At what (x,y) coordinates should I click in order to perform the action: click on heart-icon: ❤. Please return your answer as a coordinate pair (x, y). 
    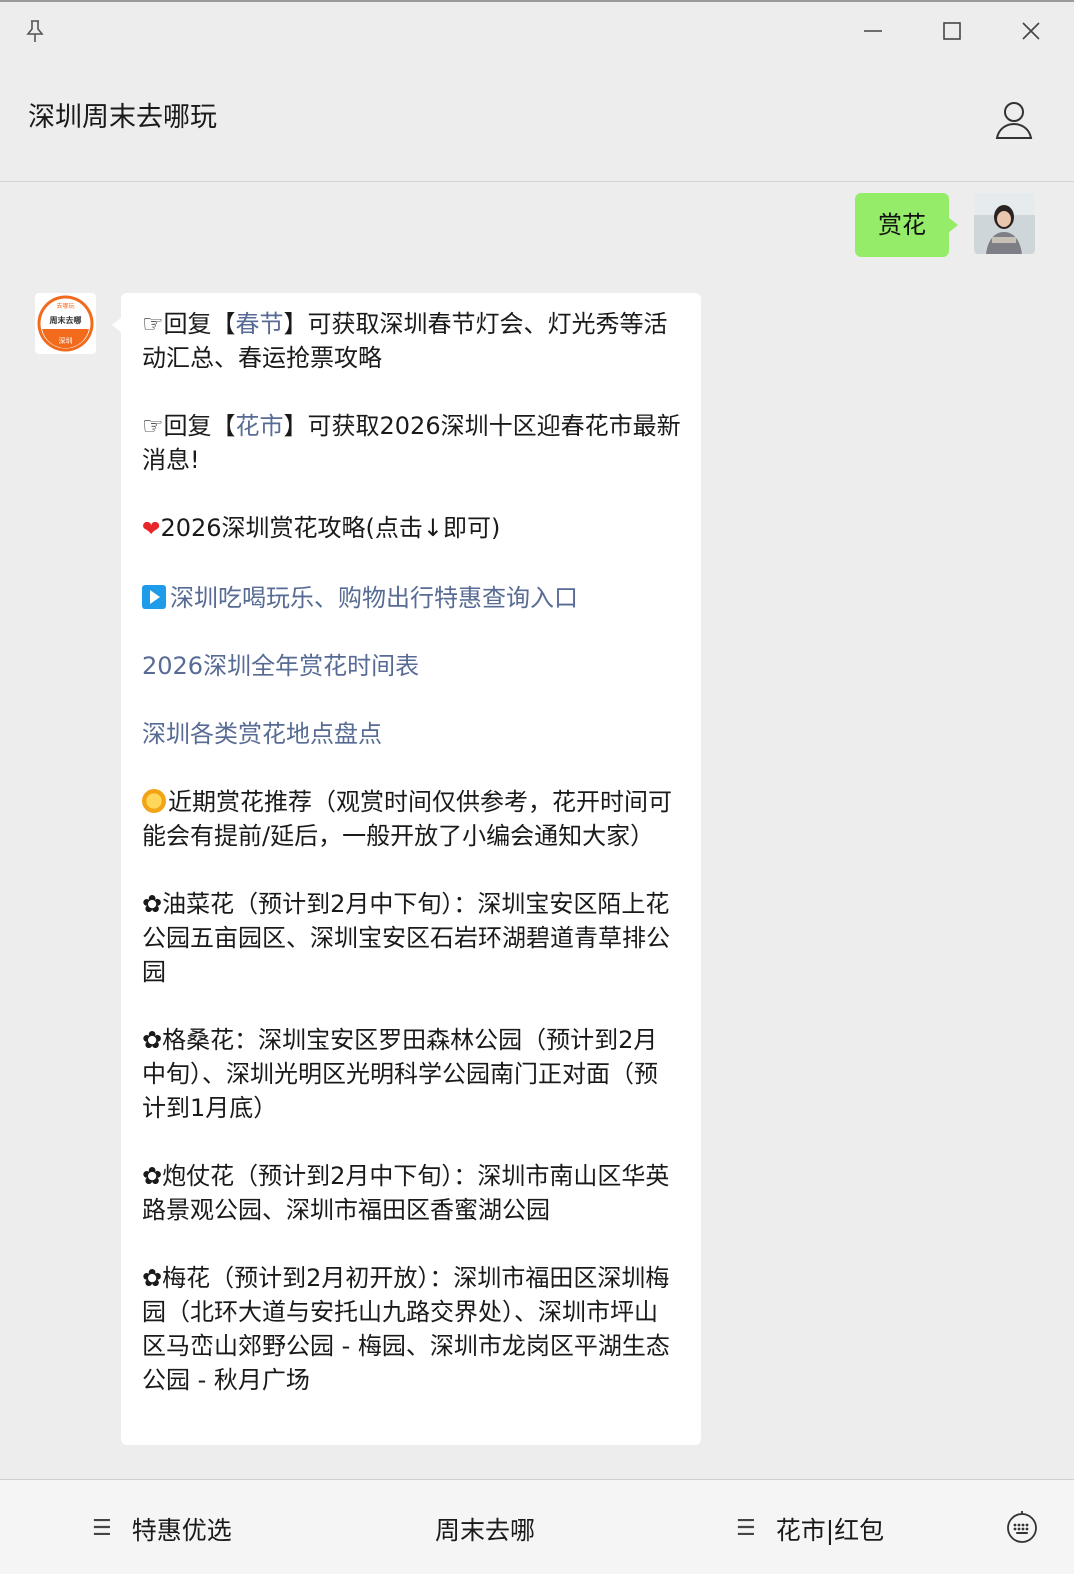
    Looking at the image, I should click on (151, 529).